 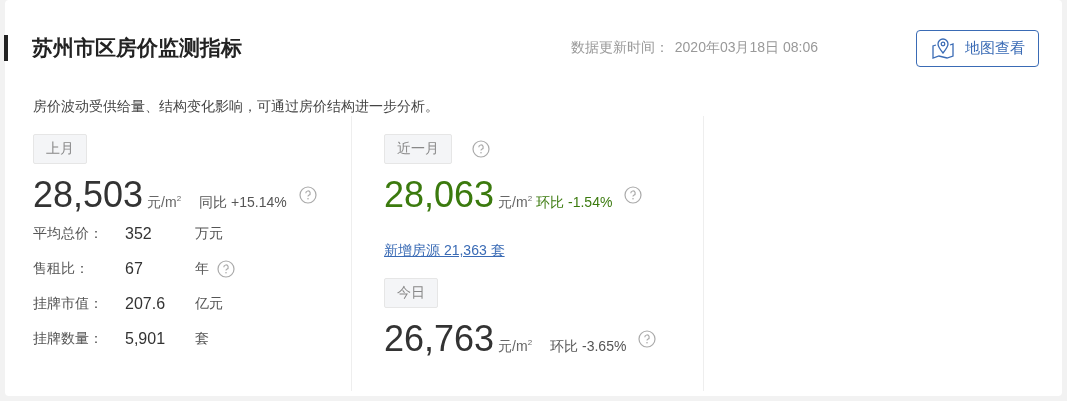 What do you see at coordinates (209, 233) in the screenshot?
I see `stat-unit: 万元` at bounding box center [209, 233].